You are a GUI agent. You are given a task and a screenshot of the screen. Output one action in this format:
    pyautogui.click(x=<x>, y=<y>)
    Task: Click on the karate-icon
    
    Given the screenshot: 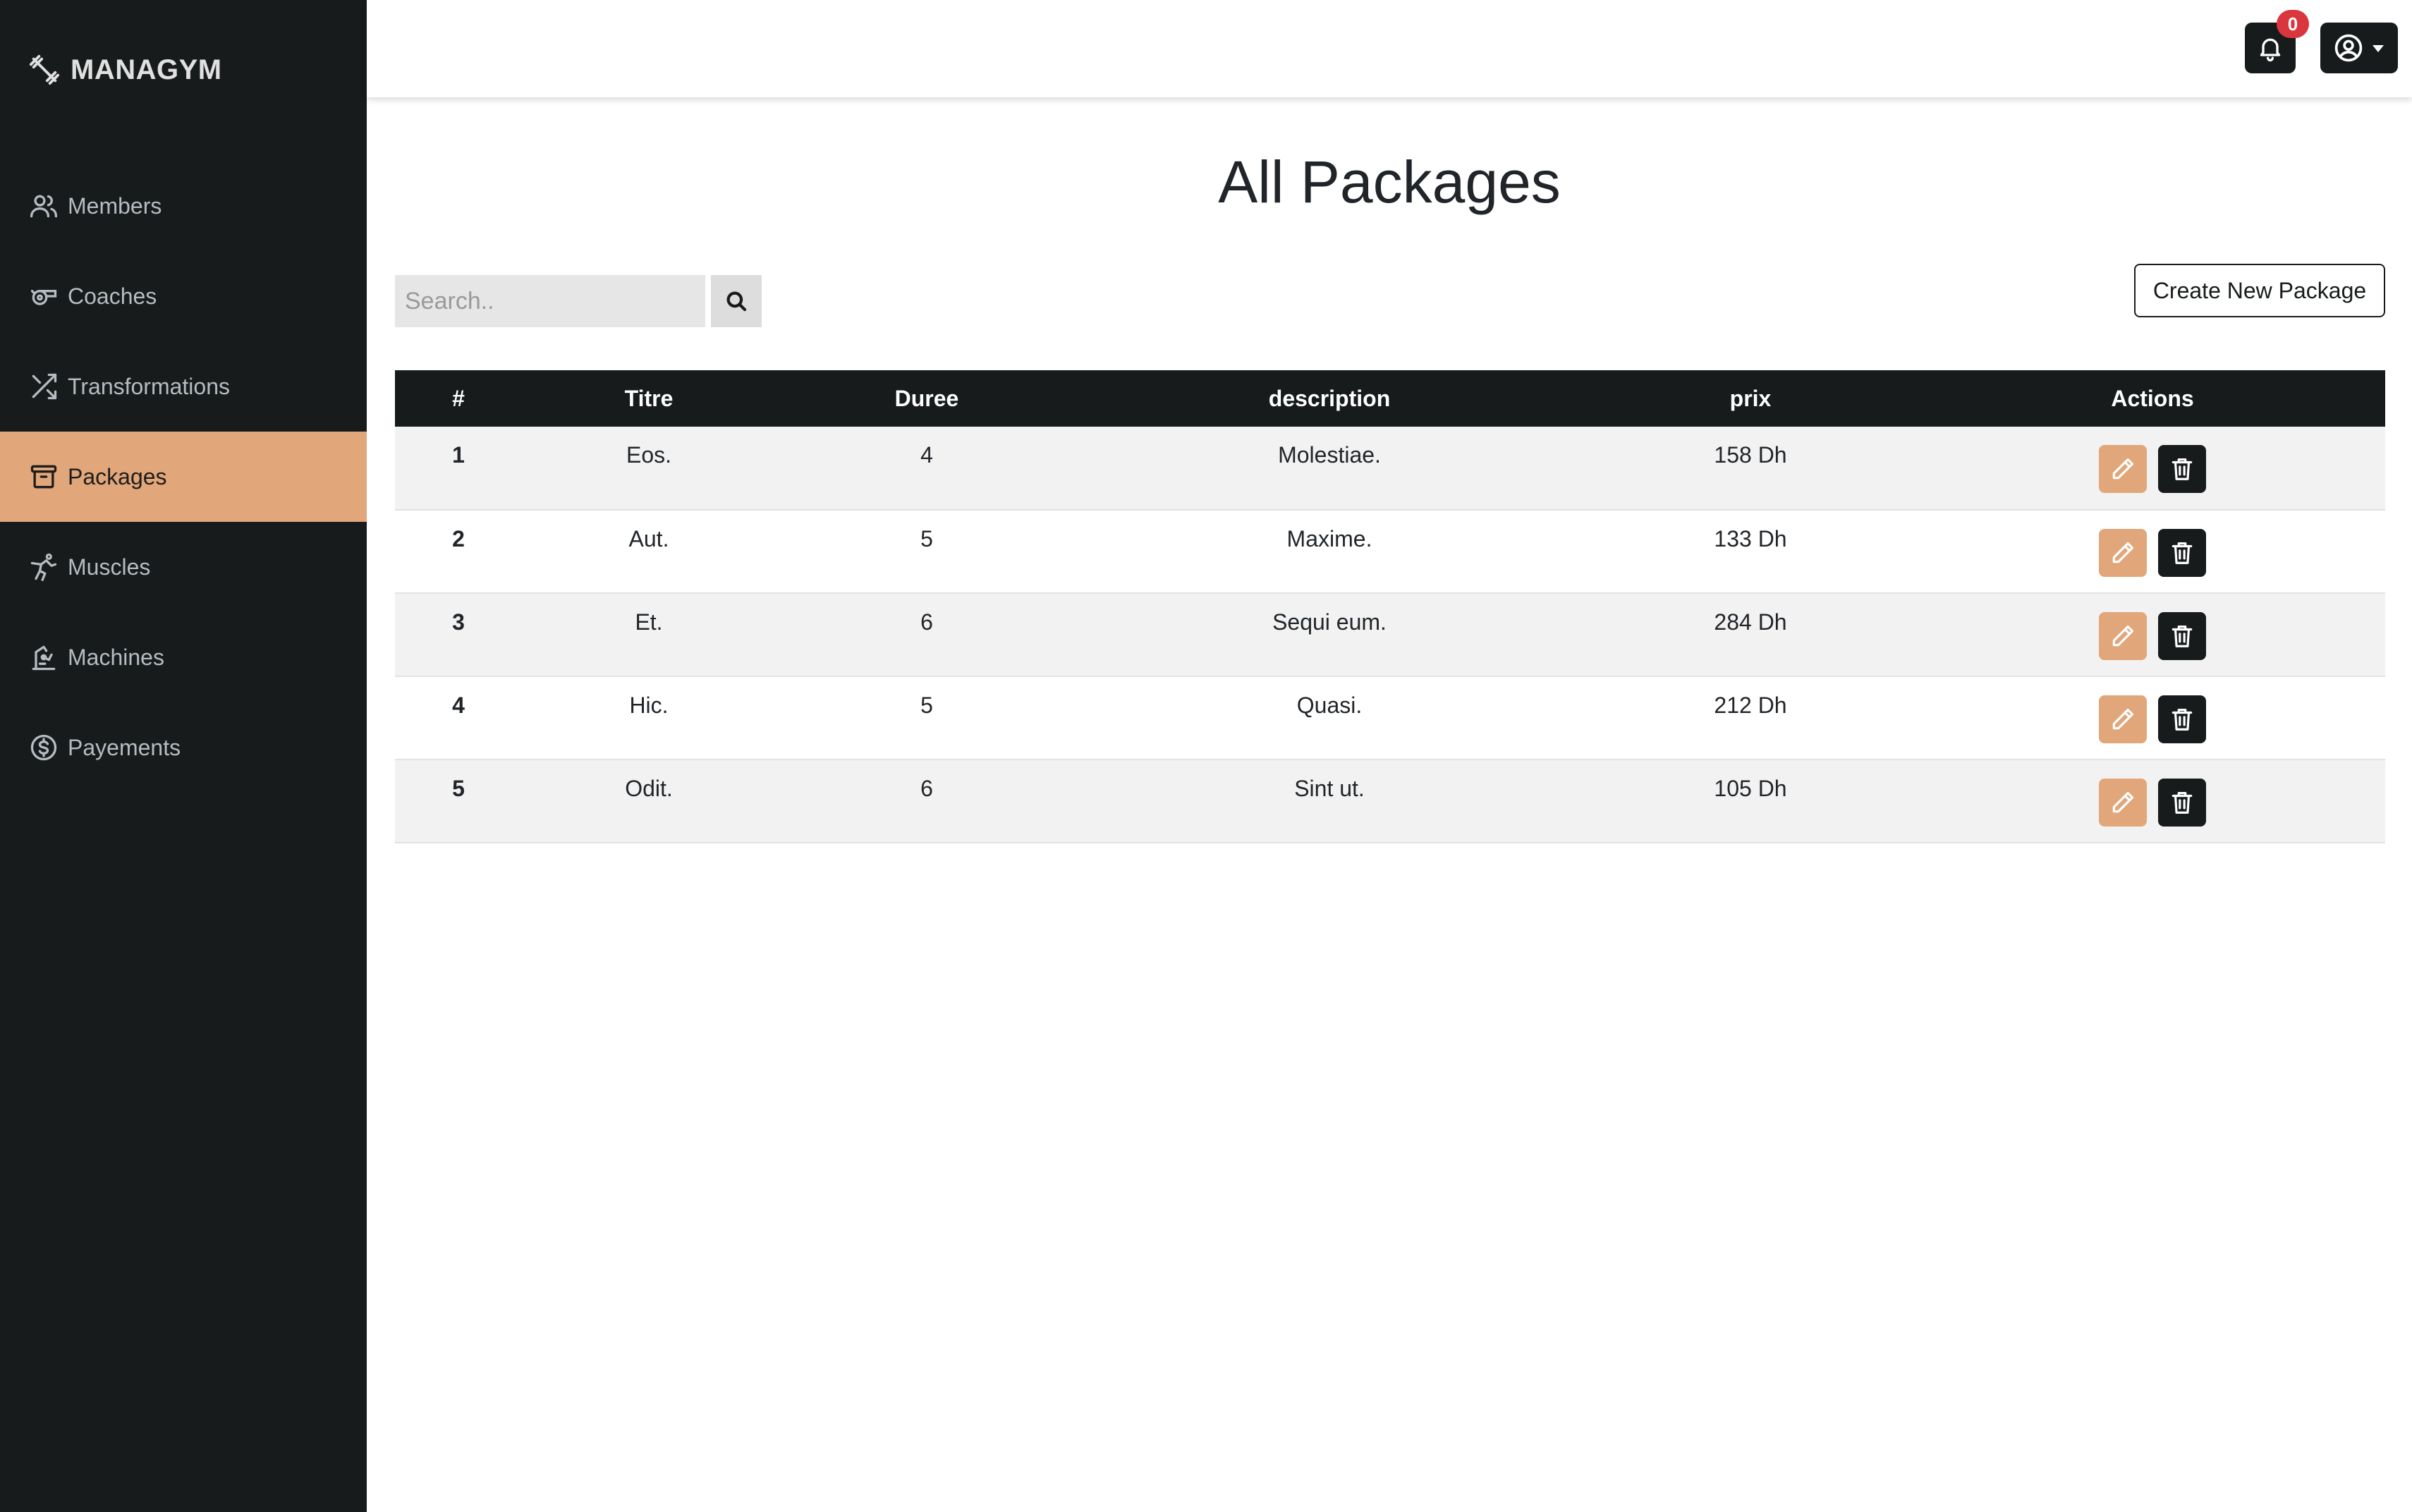 What is the action you would take?
    pyautogui.click(x=43, y=567)
    